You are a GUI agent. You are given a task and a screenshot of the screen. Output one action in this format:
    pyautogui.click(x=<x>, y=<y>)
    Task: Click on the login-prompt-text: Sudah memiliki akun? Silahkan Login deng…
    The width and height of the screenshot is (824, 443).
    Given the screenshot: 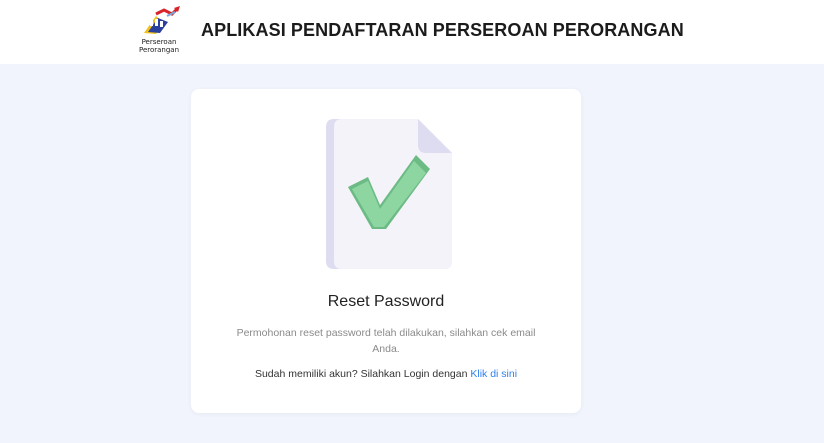 What is the action you would take?
    pyautogui.click(x=361, y=374)
    